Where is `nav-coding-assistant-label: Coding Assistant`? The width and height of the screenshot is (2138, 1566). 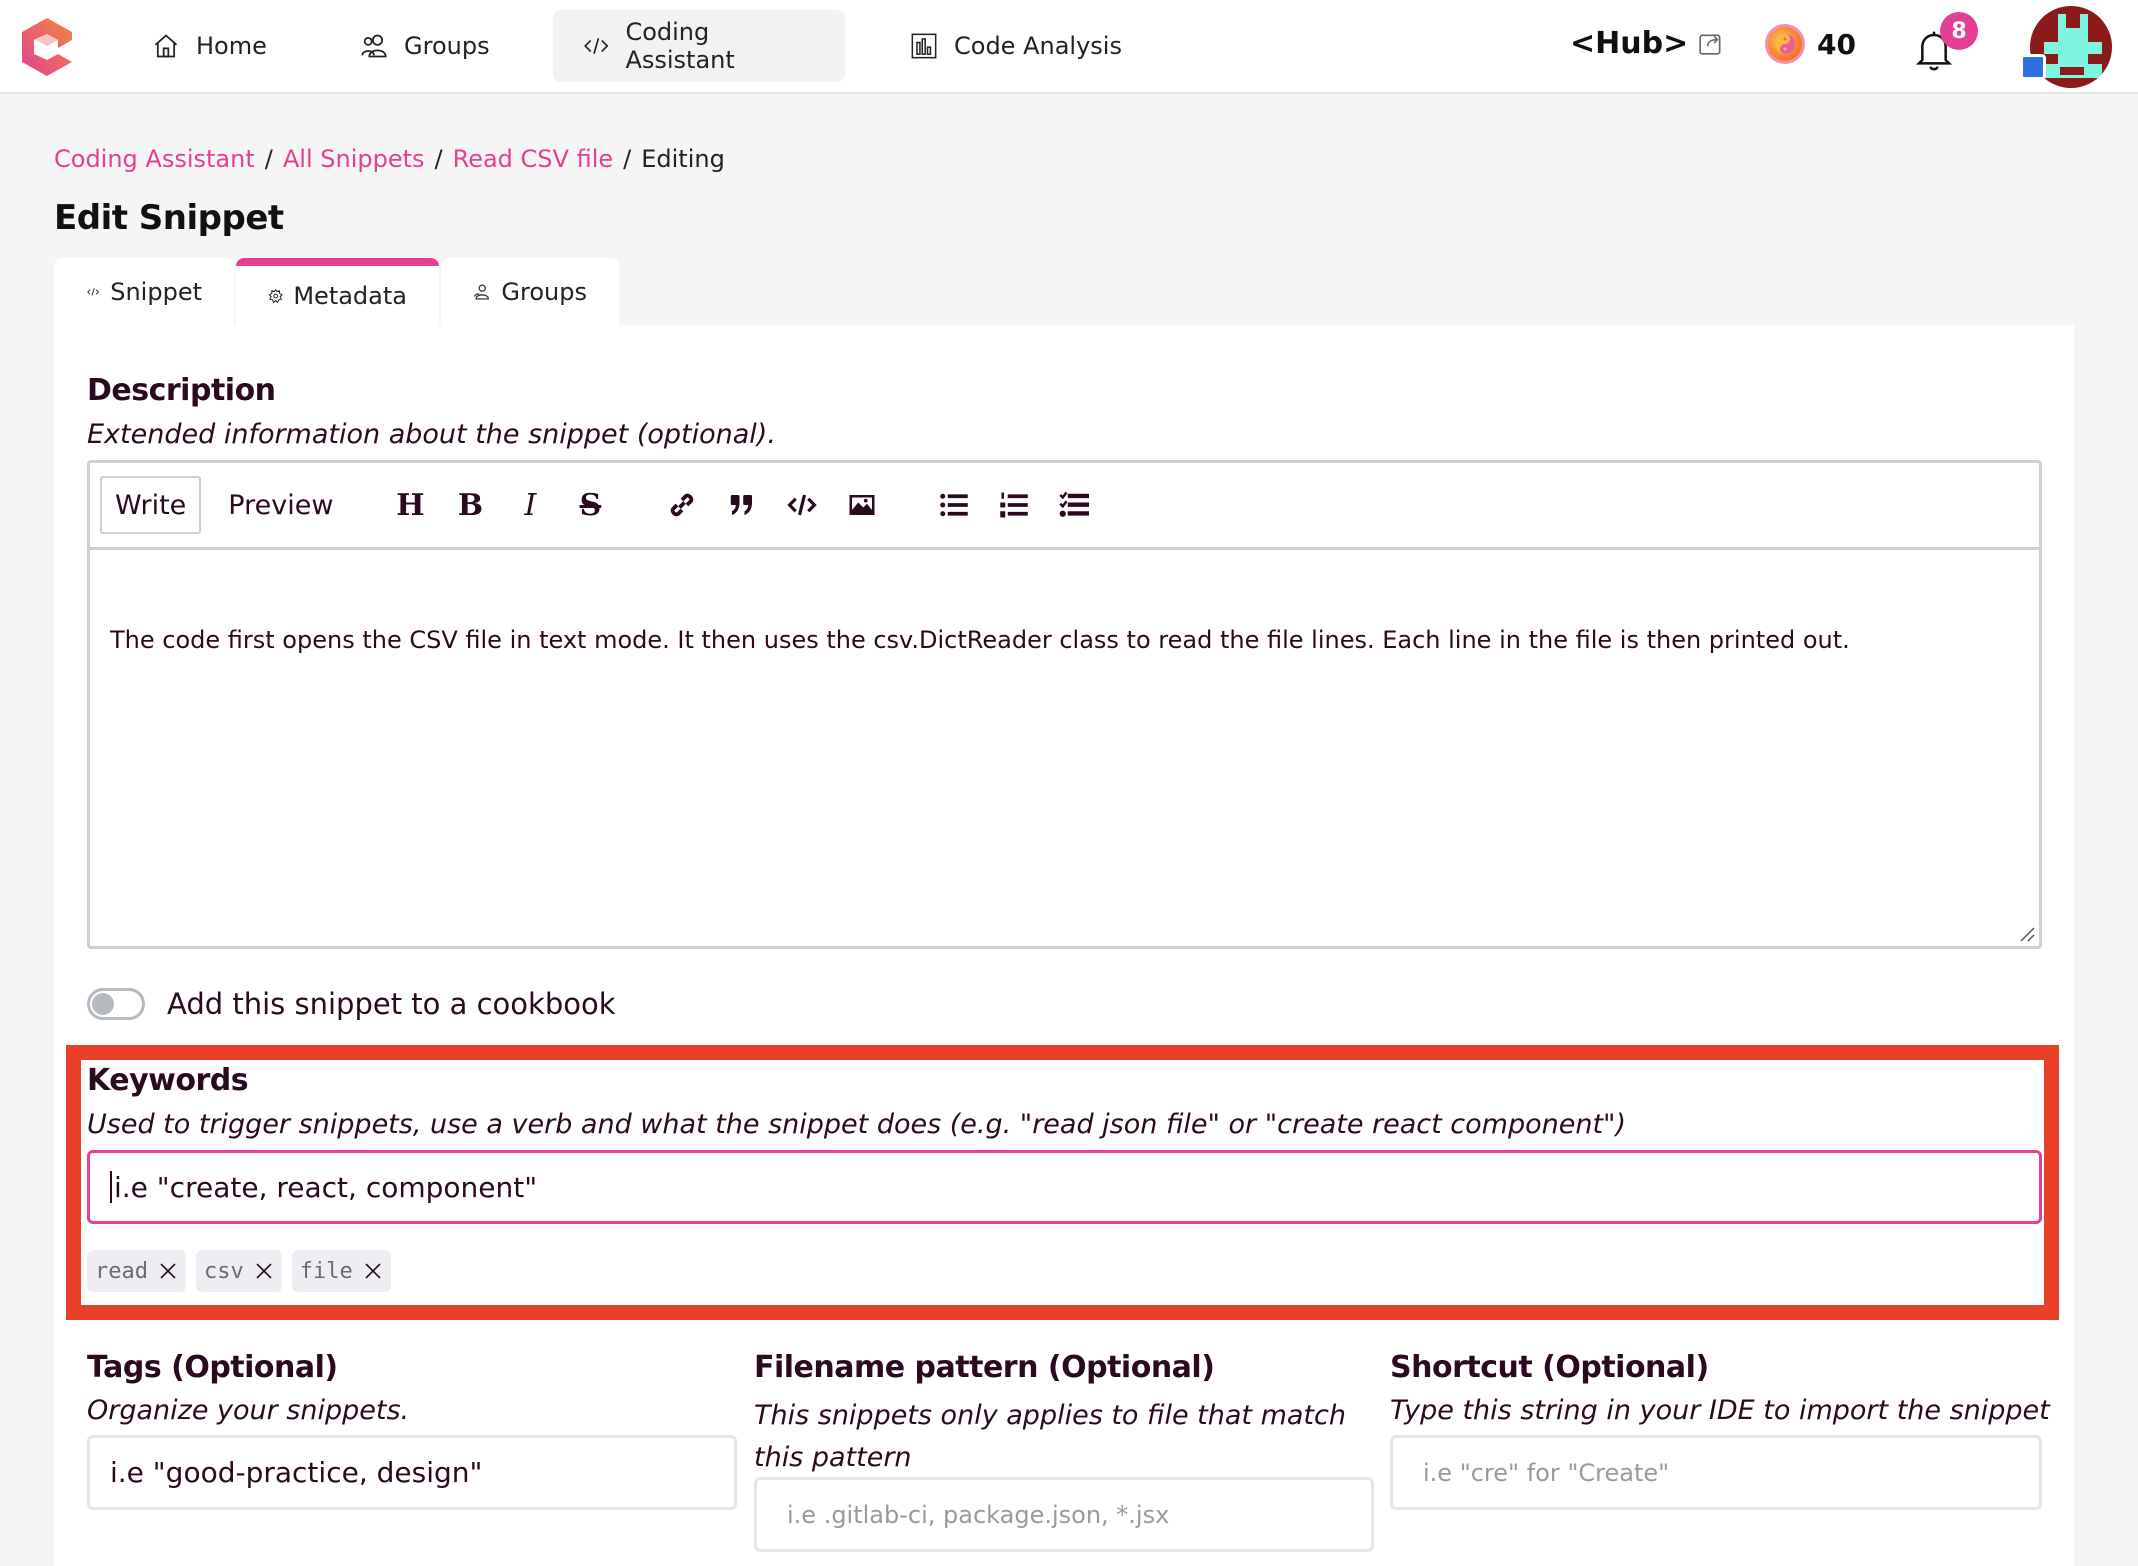
nav-coding-assistant-label: Coding Assistant is located at coordinates (680, 46).